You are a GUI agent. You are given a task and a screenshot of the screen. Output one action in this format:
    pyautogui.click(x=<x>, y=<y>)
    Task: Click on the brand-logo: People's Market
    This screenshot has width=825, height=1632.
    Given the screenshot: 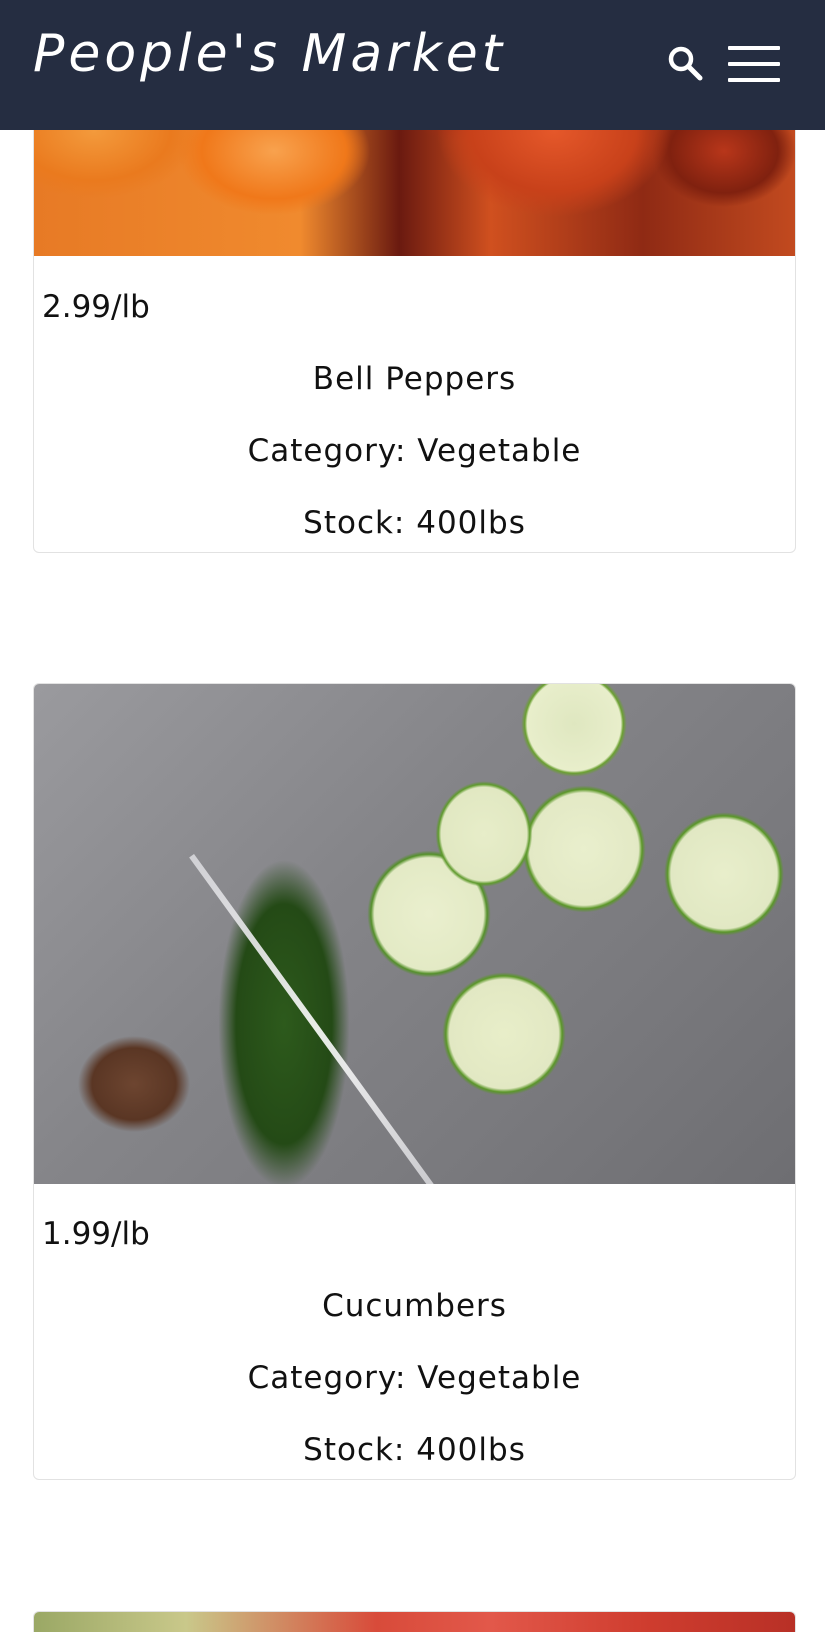 What is the action you would take?
    pyautogui.click(x=269, y=54)
    